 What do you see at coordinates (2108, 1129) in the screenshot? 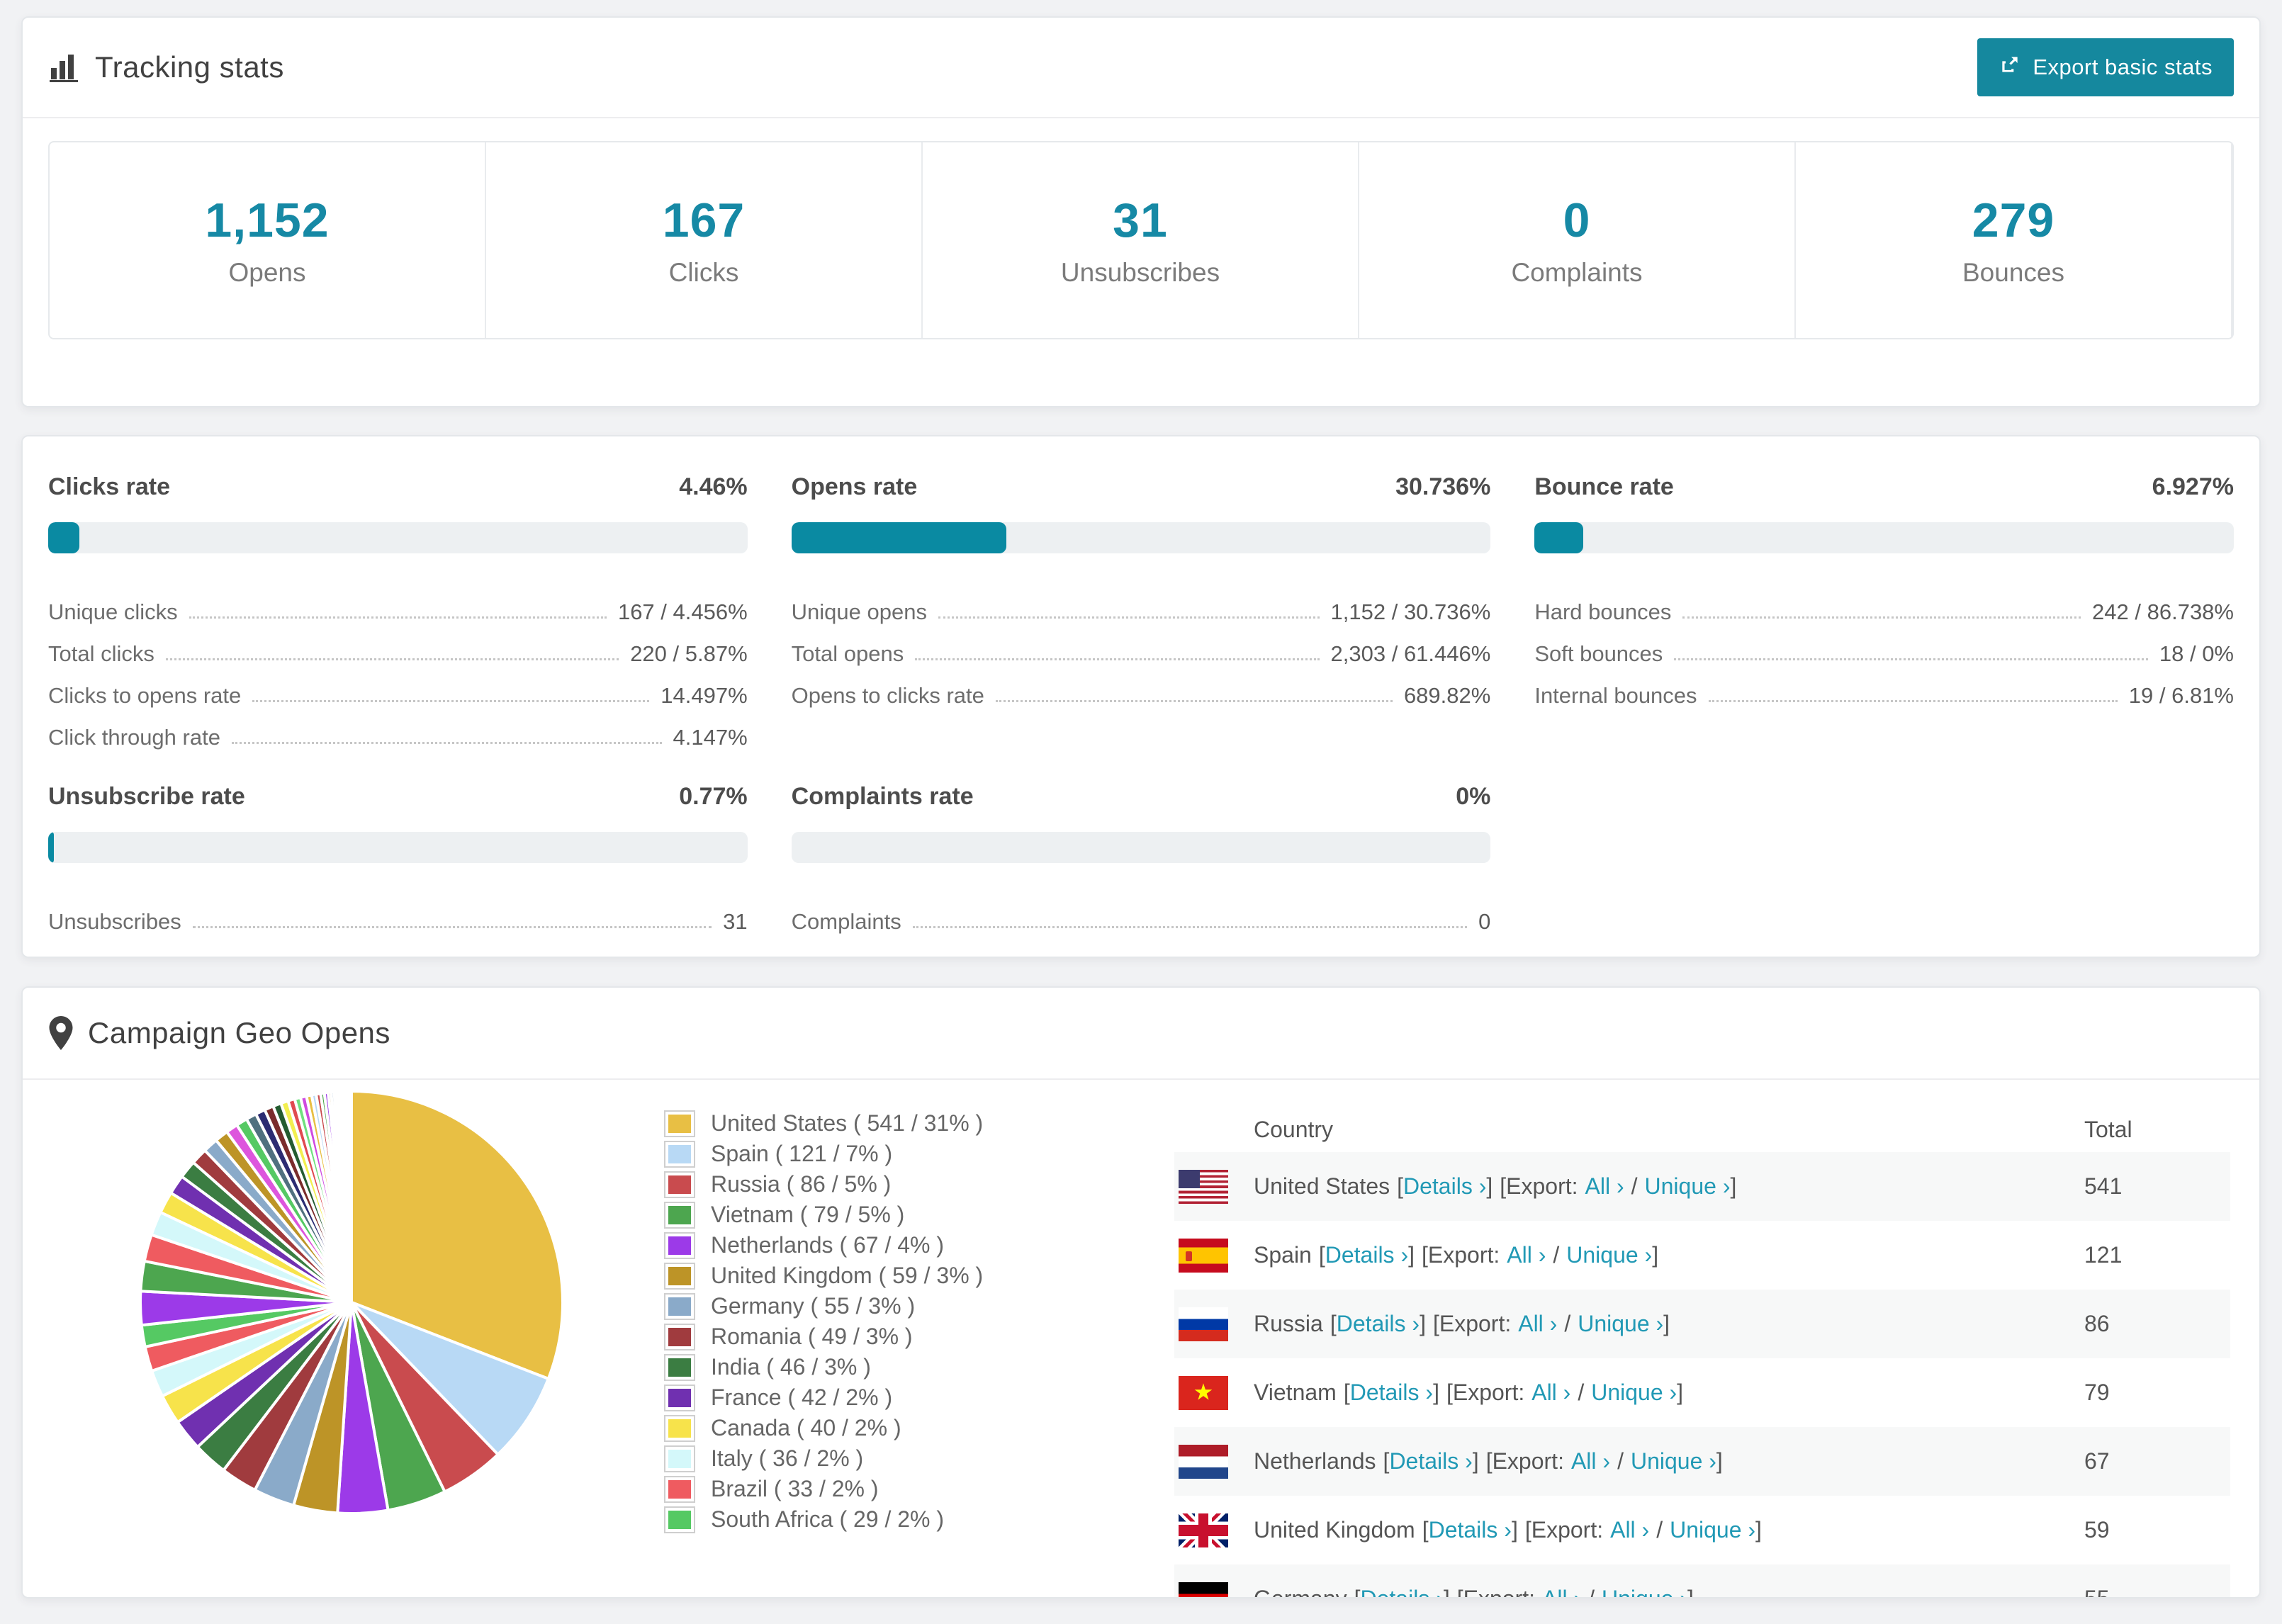
I see `column-header-total: Total` at bounding box center [2108, 1129].